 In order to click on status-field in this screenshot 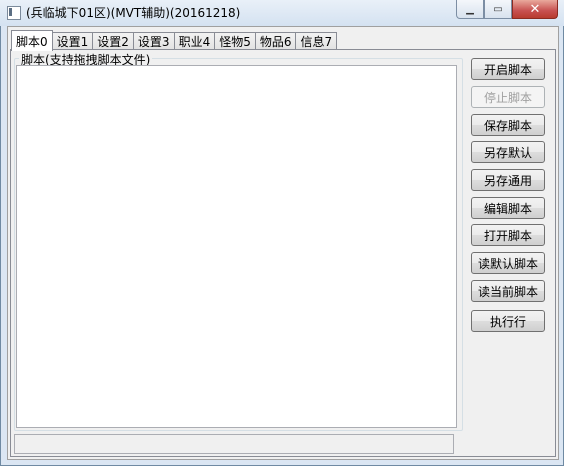, I will do `click(234, 444)`.